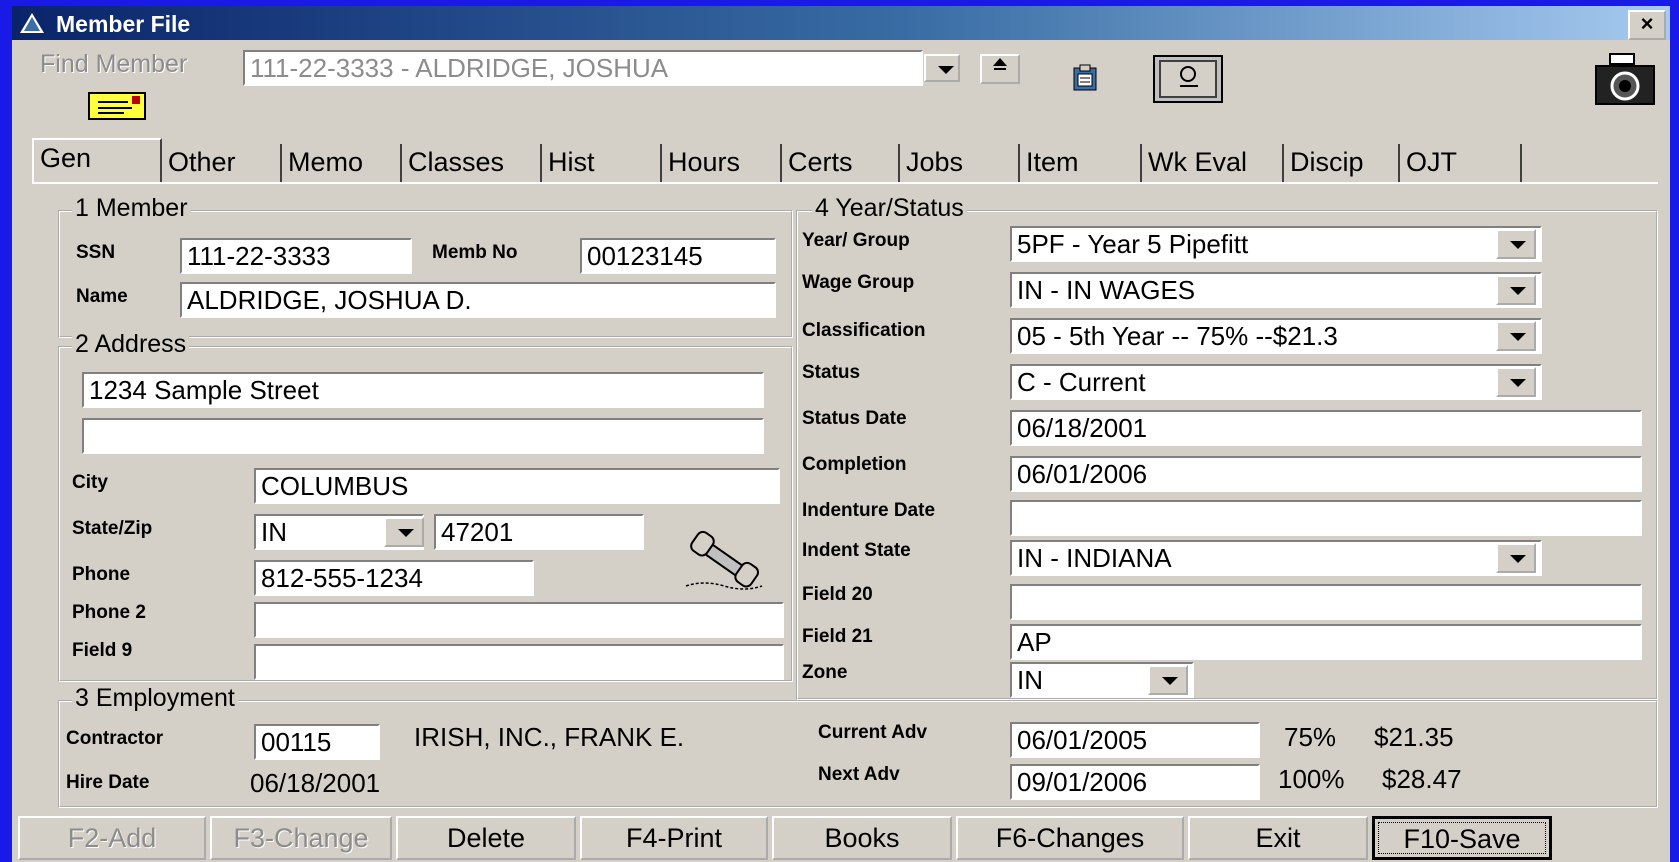 This screenshot has width=1679, height=862. I want to click on year-group-label: Year/ Group, so click(856, 240).